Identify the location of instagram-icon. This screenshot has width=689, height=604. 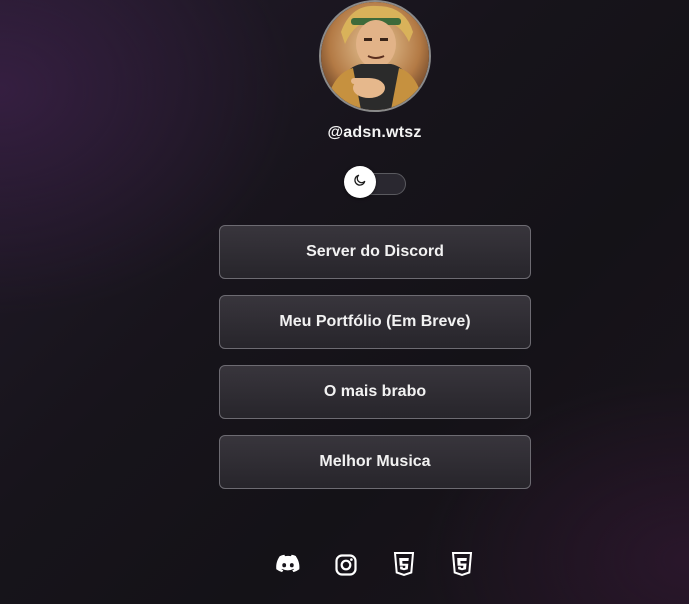
(346, 565).